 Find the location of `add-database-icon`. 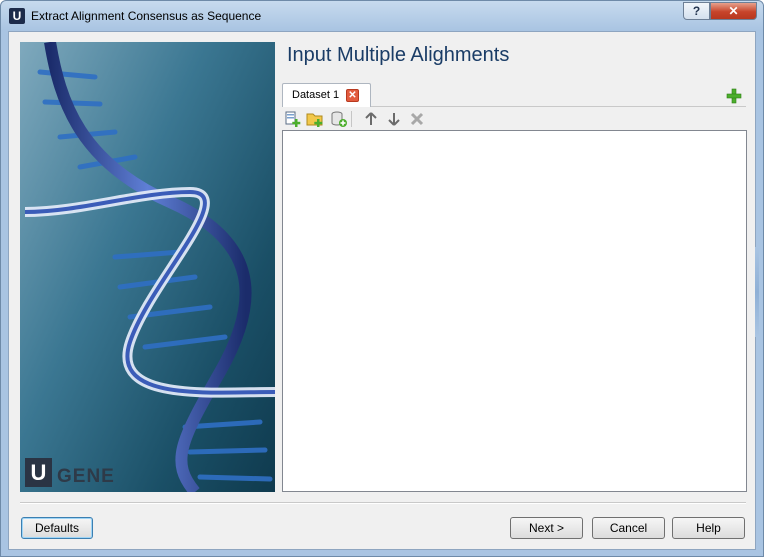

add-database-icon is located at coordinates (339, 119).